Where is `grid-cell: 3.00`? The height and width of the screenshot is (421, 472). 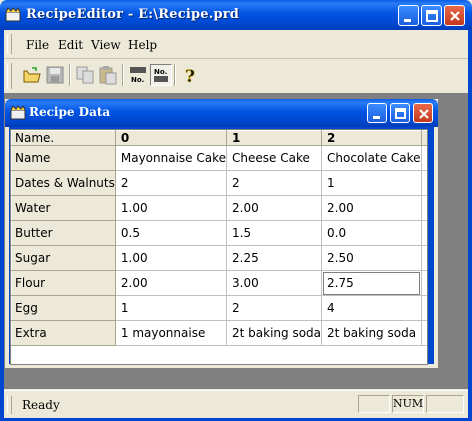 grid-cell: 3.00 is located at coordinates (274, 283).